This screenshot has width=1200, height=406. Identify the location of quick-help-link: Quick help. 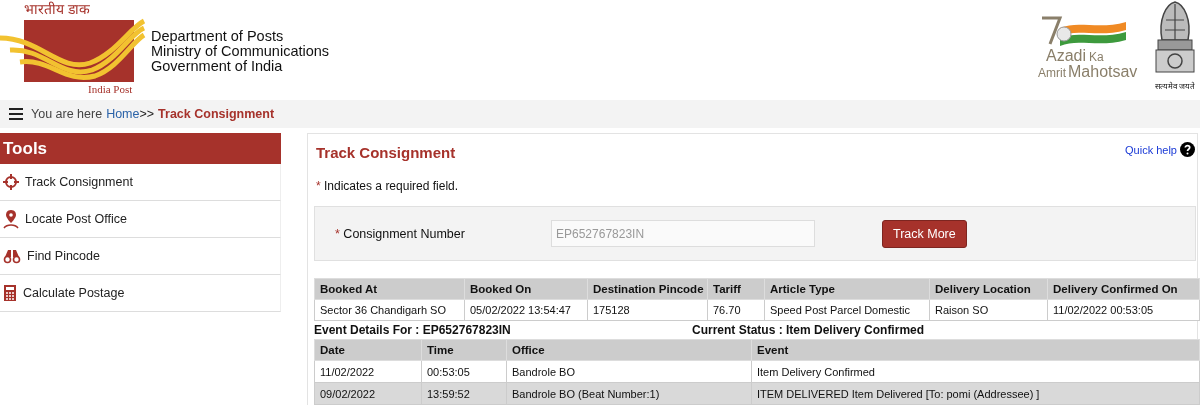
(1151, 149).